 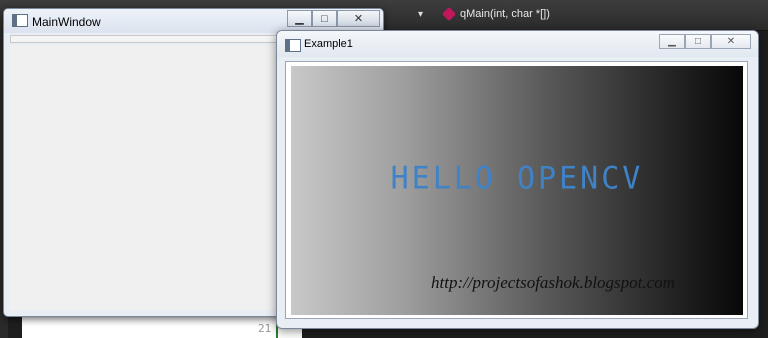 I want to click on example1-controls: ▁ □ ✕, so click(x=705, y=41).